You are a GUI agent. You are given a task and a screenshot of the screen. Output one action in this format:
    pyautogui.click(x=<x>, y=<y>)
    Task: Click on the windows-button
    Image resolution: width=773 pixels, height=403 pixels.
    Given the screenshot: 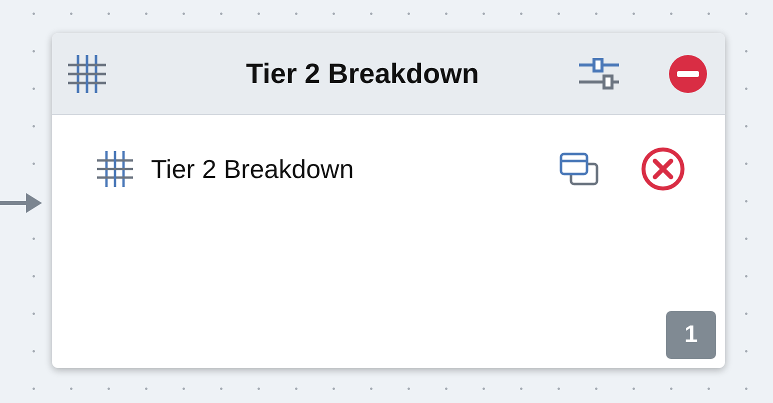 What is the action you would take?
    pyautogui.click(x=579, y=169)
    